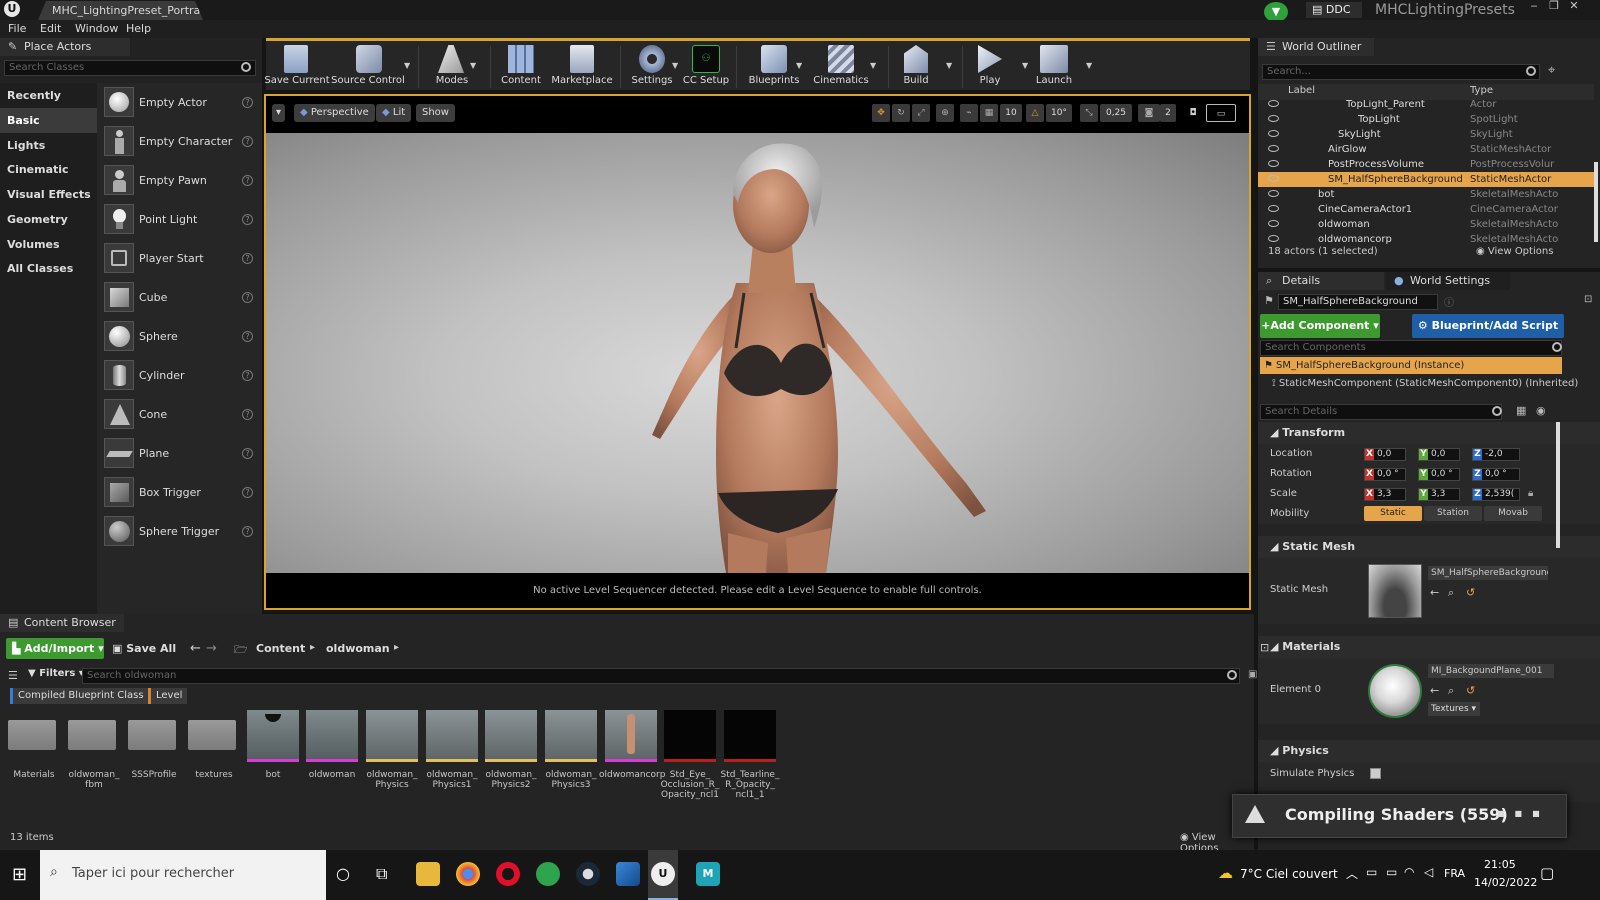  What do you see at coordinates (179, 453) in the screenshot?
I see `actor-item-plane: Plane ?` at bounding box center [179, 453].